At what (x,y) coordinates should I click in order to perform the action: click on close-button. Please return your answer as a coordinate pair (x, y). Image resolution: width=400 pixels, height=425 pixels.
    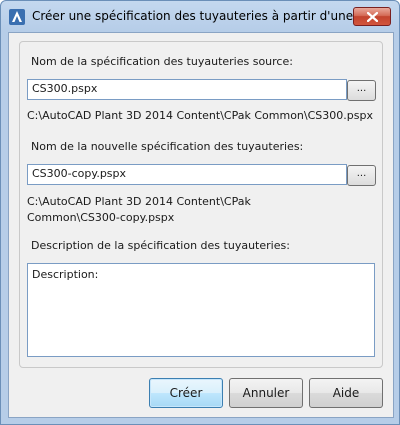
    Looking at the image, I should click on (372, 16).